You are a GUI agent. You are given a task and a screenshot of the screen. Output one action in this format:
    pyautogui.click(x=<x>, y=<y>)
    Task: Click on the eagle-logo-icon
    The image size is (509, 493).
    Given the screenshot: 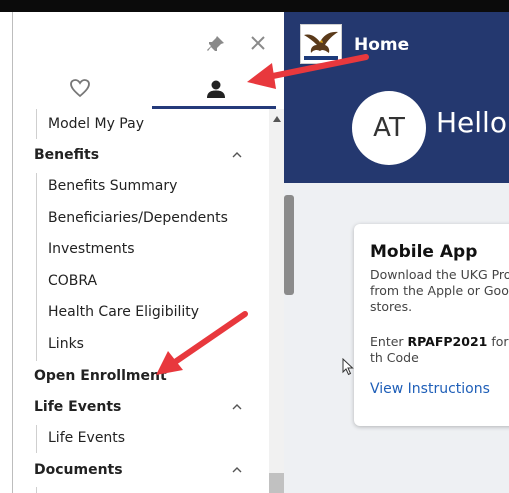 What is the action you would take?
    pyautogui.click(x=321, y=45)
    